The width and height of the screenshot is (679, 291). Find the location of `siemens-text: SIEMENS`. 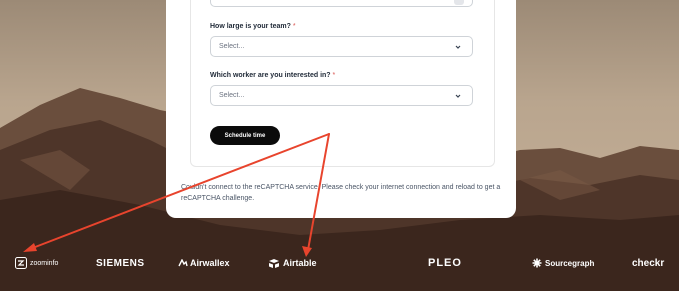

siemens-text: SIEMENS is located at coordinates (120, 263).